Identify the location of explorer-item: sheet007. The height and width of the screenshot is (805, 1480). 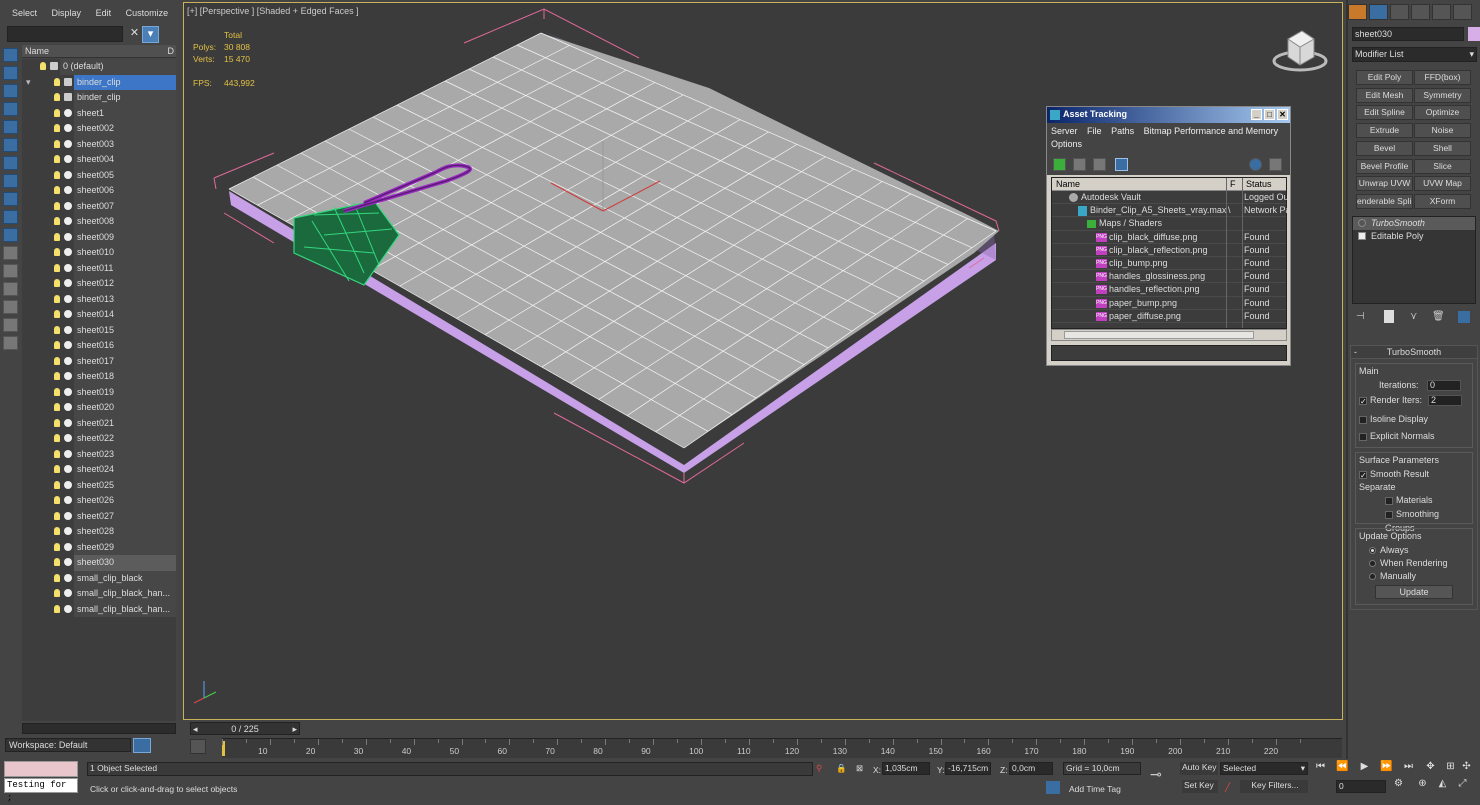
(99, 206).